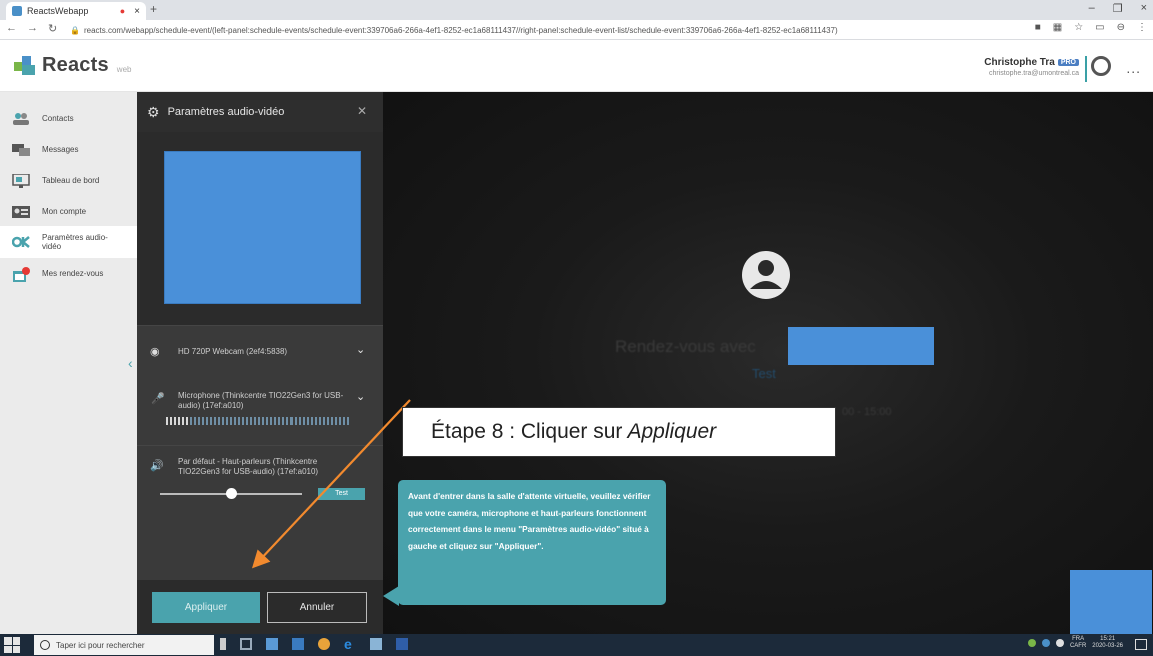  Describe the element at coordinates (527, 431) in the screenshot. I see `step-text: Étape 8 : Cliquer sur` at that location.